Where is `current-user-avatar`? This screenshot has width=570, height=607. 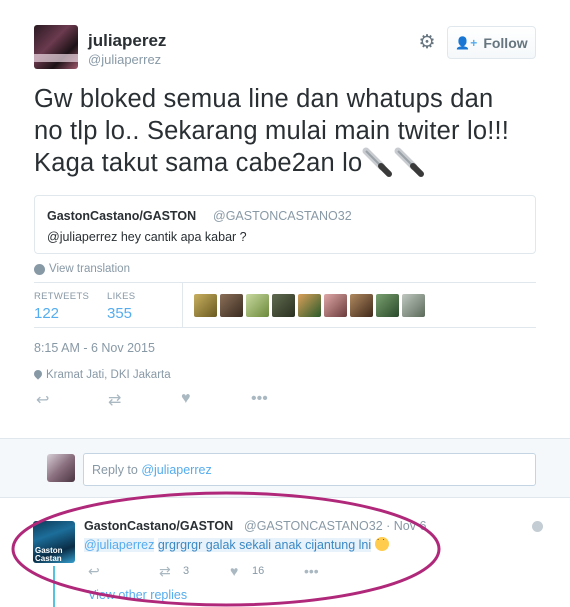 current-user-avatar is located at coordinates (61, 468).